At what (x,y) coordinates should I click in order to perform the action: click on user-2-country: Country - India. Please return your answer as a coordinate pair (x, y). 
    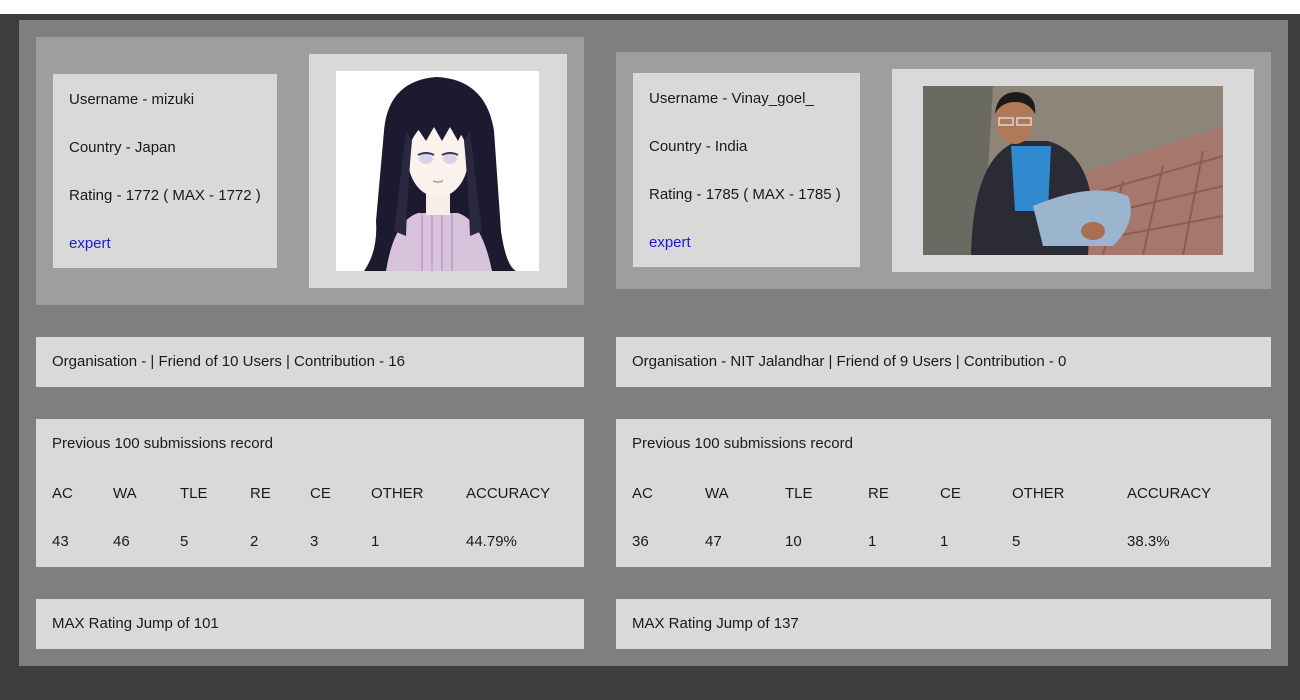
    Looking at the image, I should click on (698, 146).